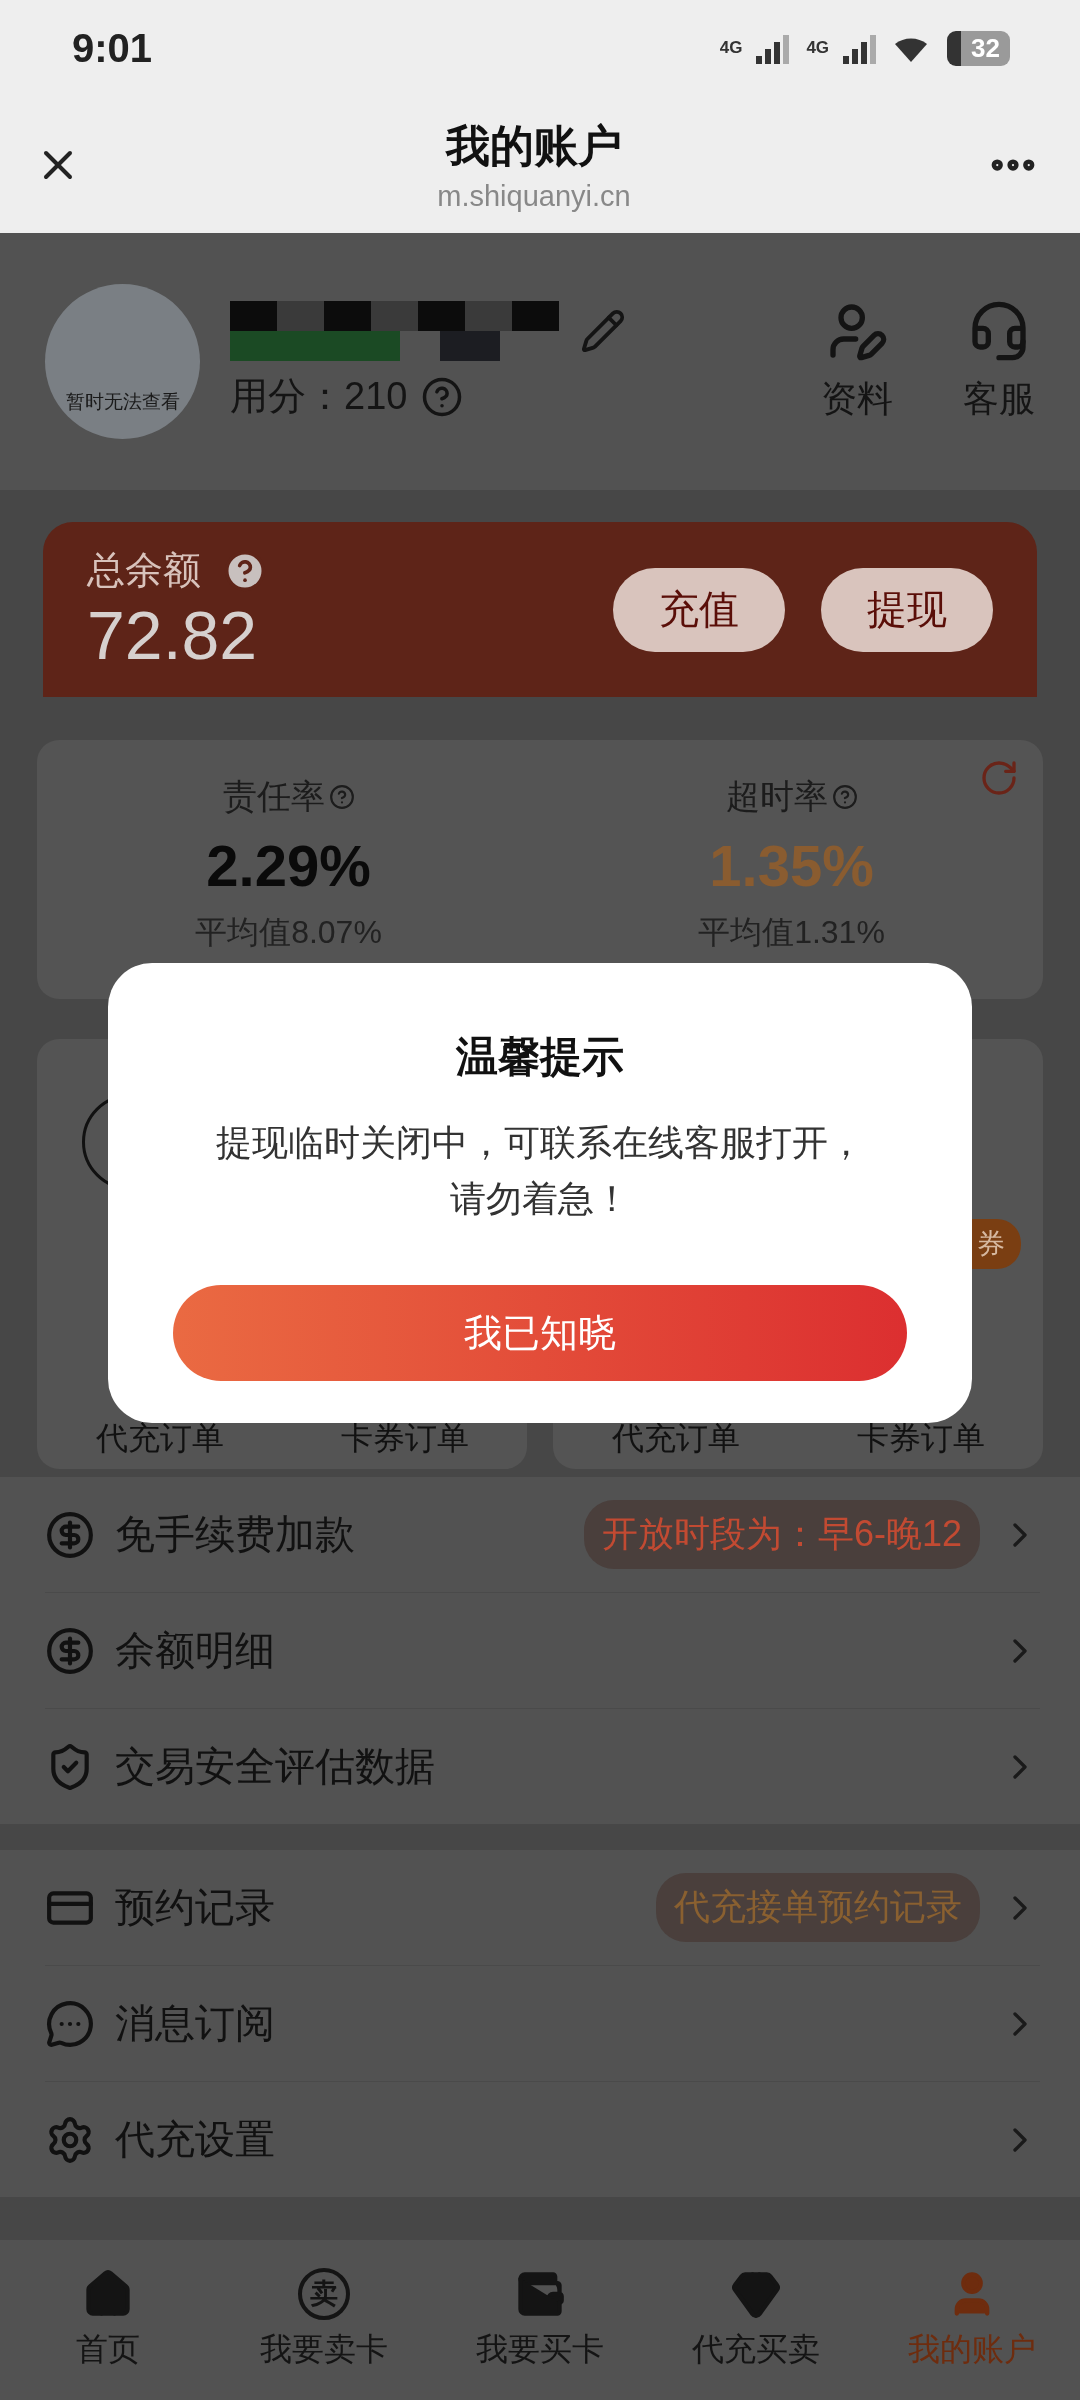 This screenshot has height=2400, width=1080. I want to click on menu-label: 消息订阅, so click(195, 2023).